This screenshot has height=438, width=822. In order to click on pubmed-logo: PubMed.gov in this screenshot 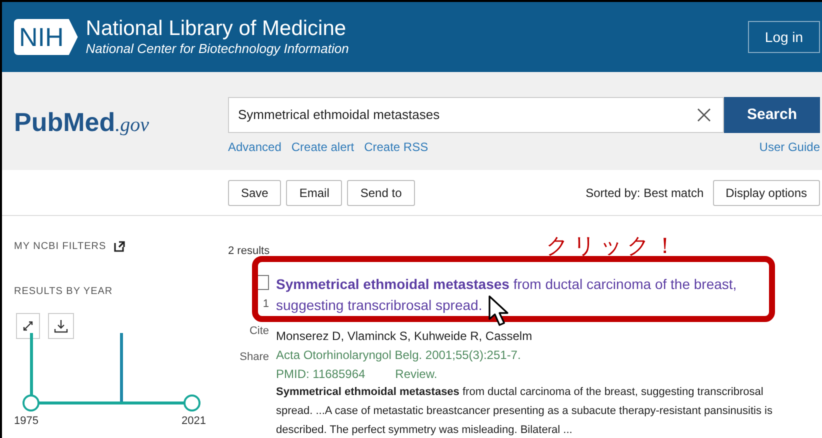, I will do `click(82, 120)`.